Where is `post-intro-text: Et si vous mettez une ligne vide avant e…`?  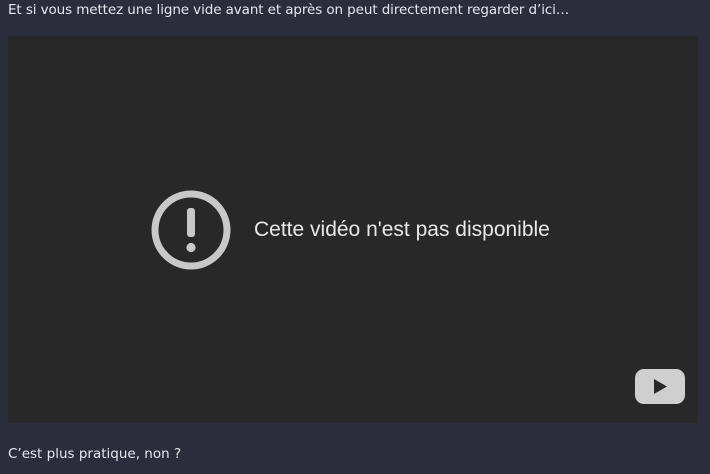 post-intro-text: Et si vous mettez une ligne vide avant e… is located at coordinates (289, 10).